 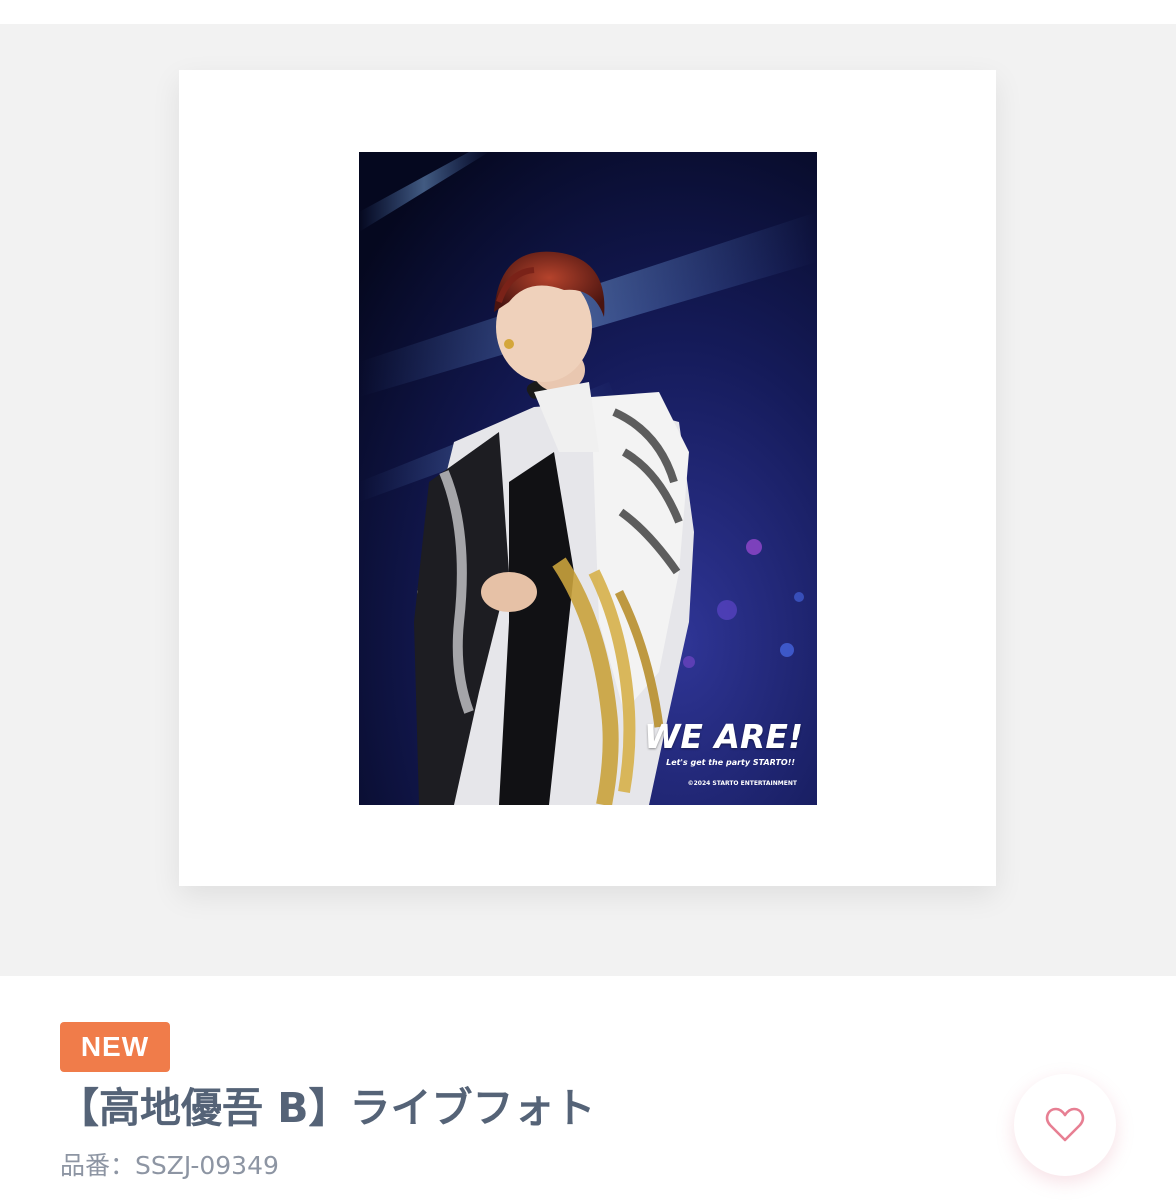 What do you see at coordinates (115, 1047) in the screenshot?
I see `new-badge: NEW` at bounding box center [115, 1047].